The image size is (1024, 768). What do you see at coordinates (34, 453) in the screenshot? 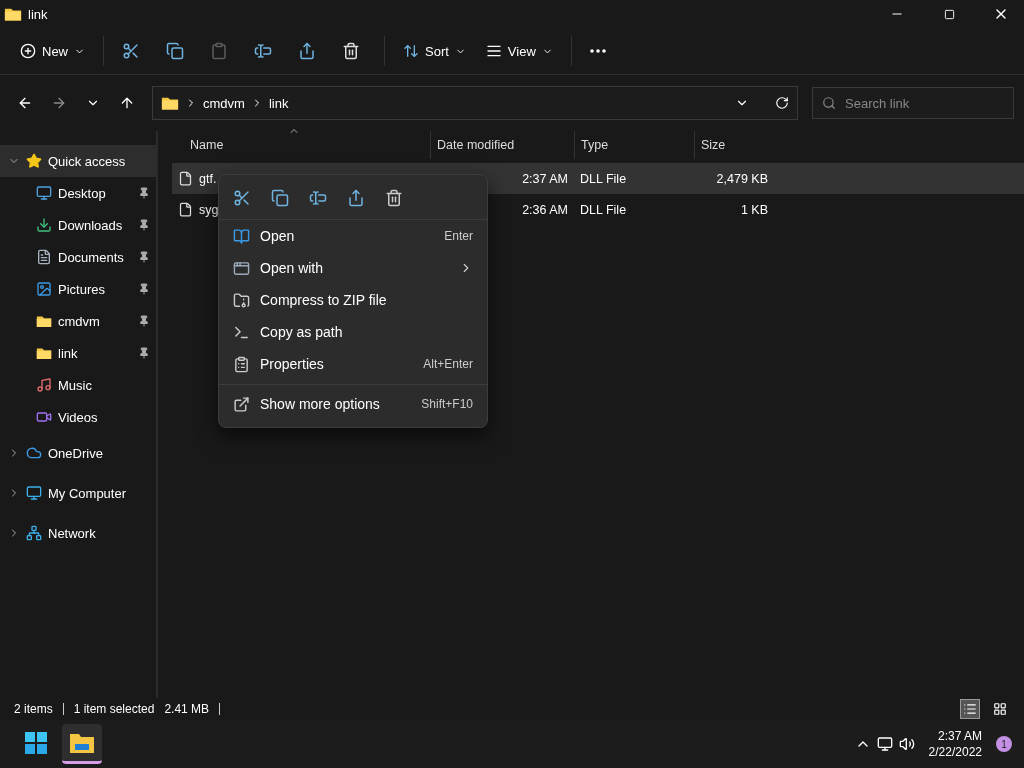
I see `cloud-icon` at bounding box center [34, 453].